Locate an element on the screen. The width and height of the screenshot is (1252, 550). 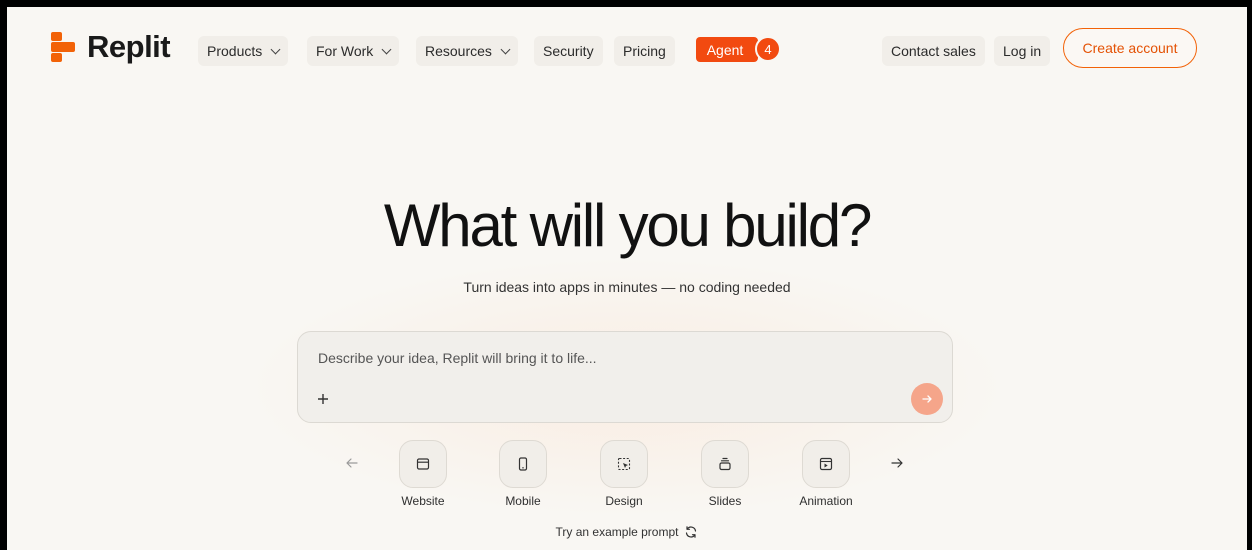
category-design-label: Design is located at coordinates (624, 501).